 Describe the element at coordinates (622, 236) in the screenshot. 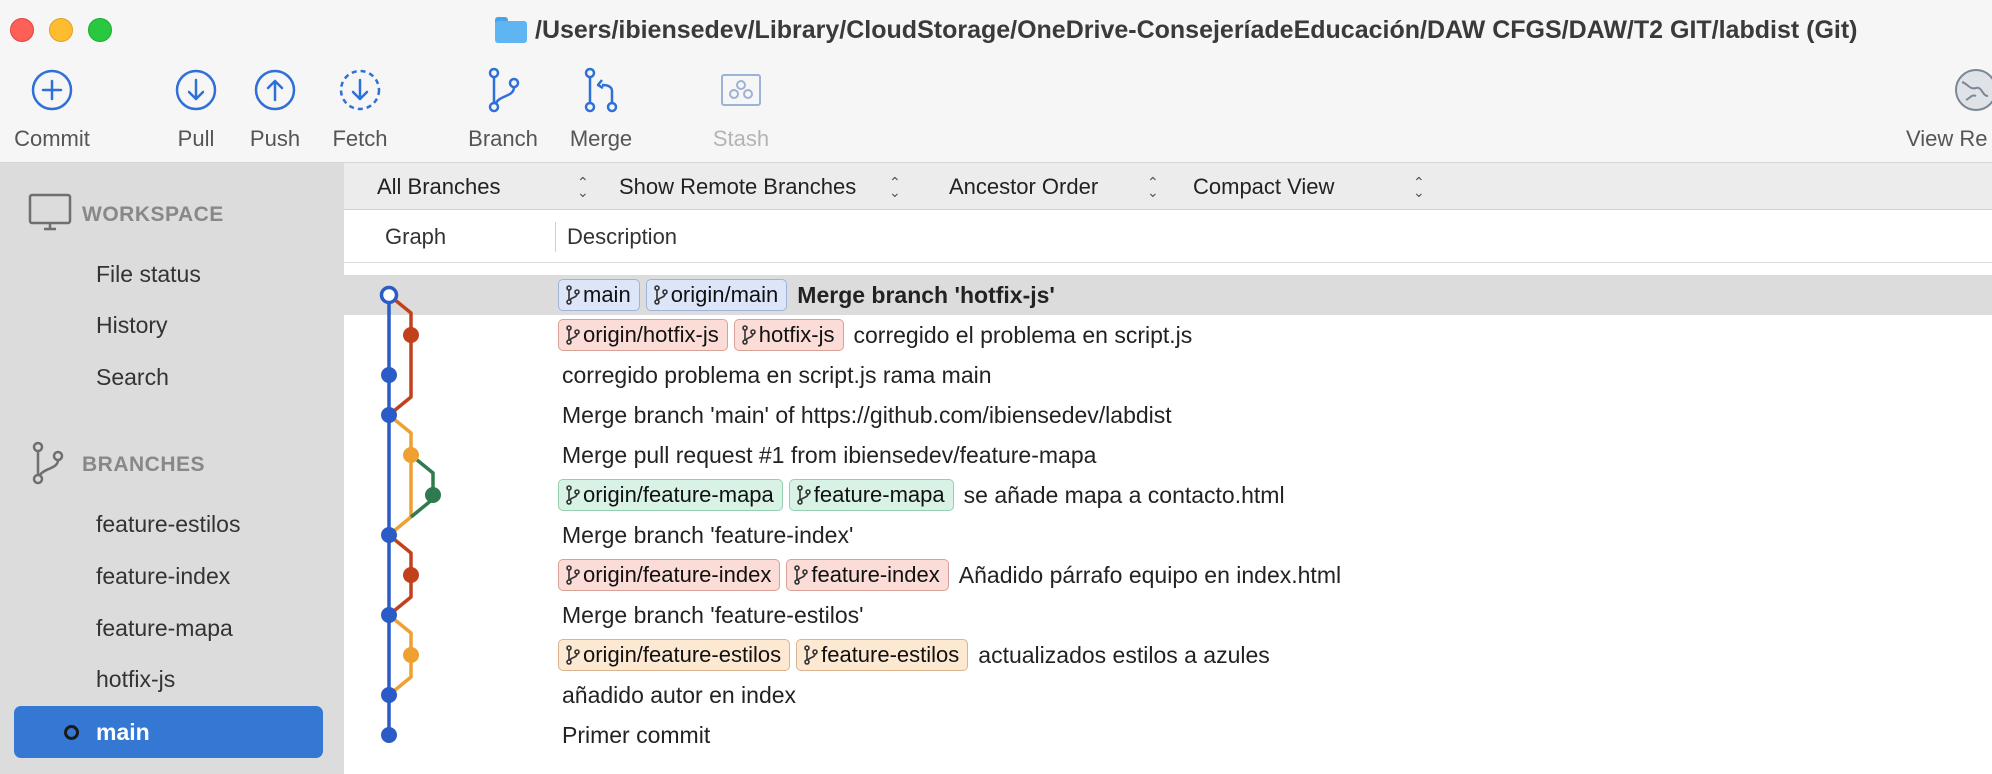

I see `description-column-header: Description` at that location.